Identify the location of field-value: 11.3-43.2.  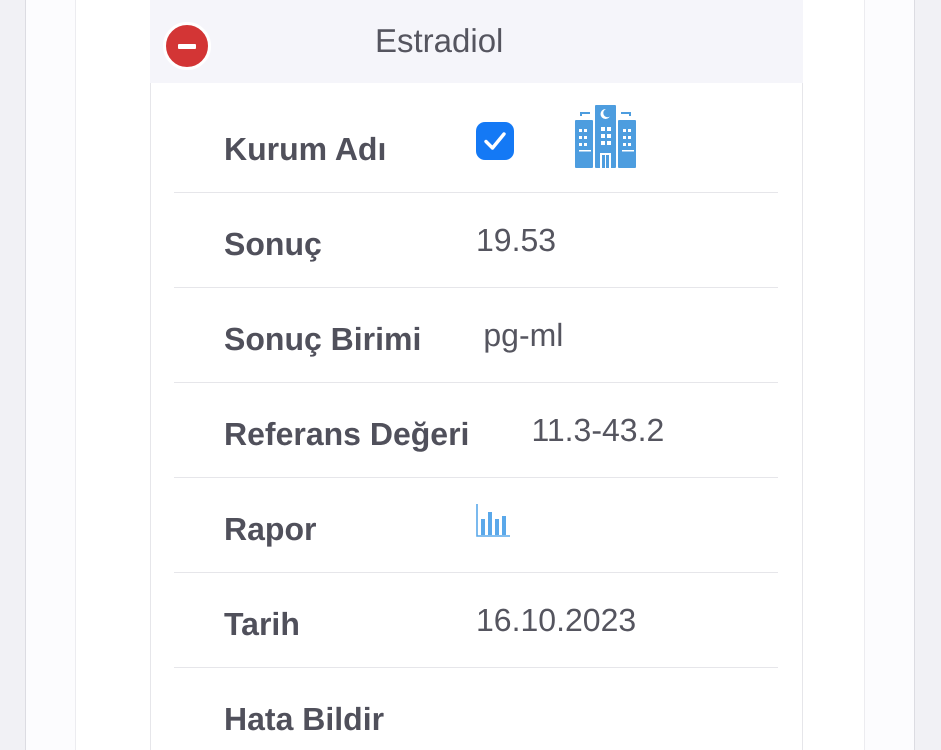
(597, 430).